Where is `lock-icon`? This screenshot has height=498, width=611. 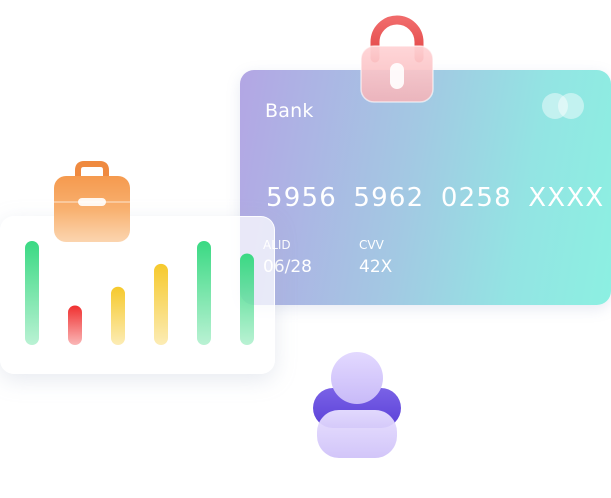 lock-icon is located at coordinates (397, 59).